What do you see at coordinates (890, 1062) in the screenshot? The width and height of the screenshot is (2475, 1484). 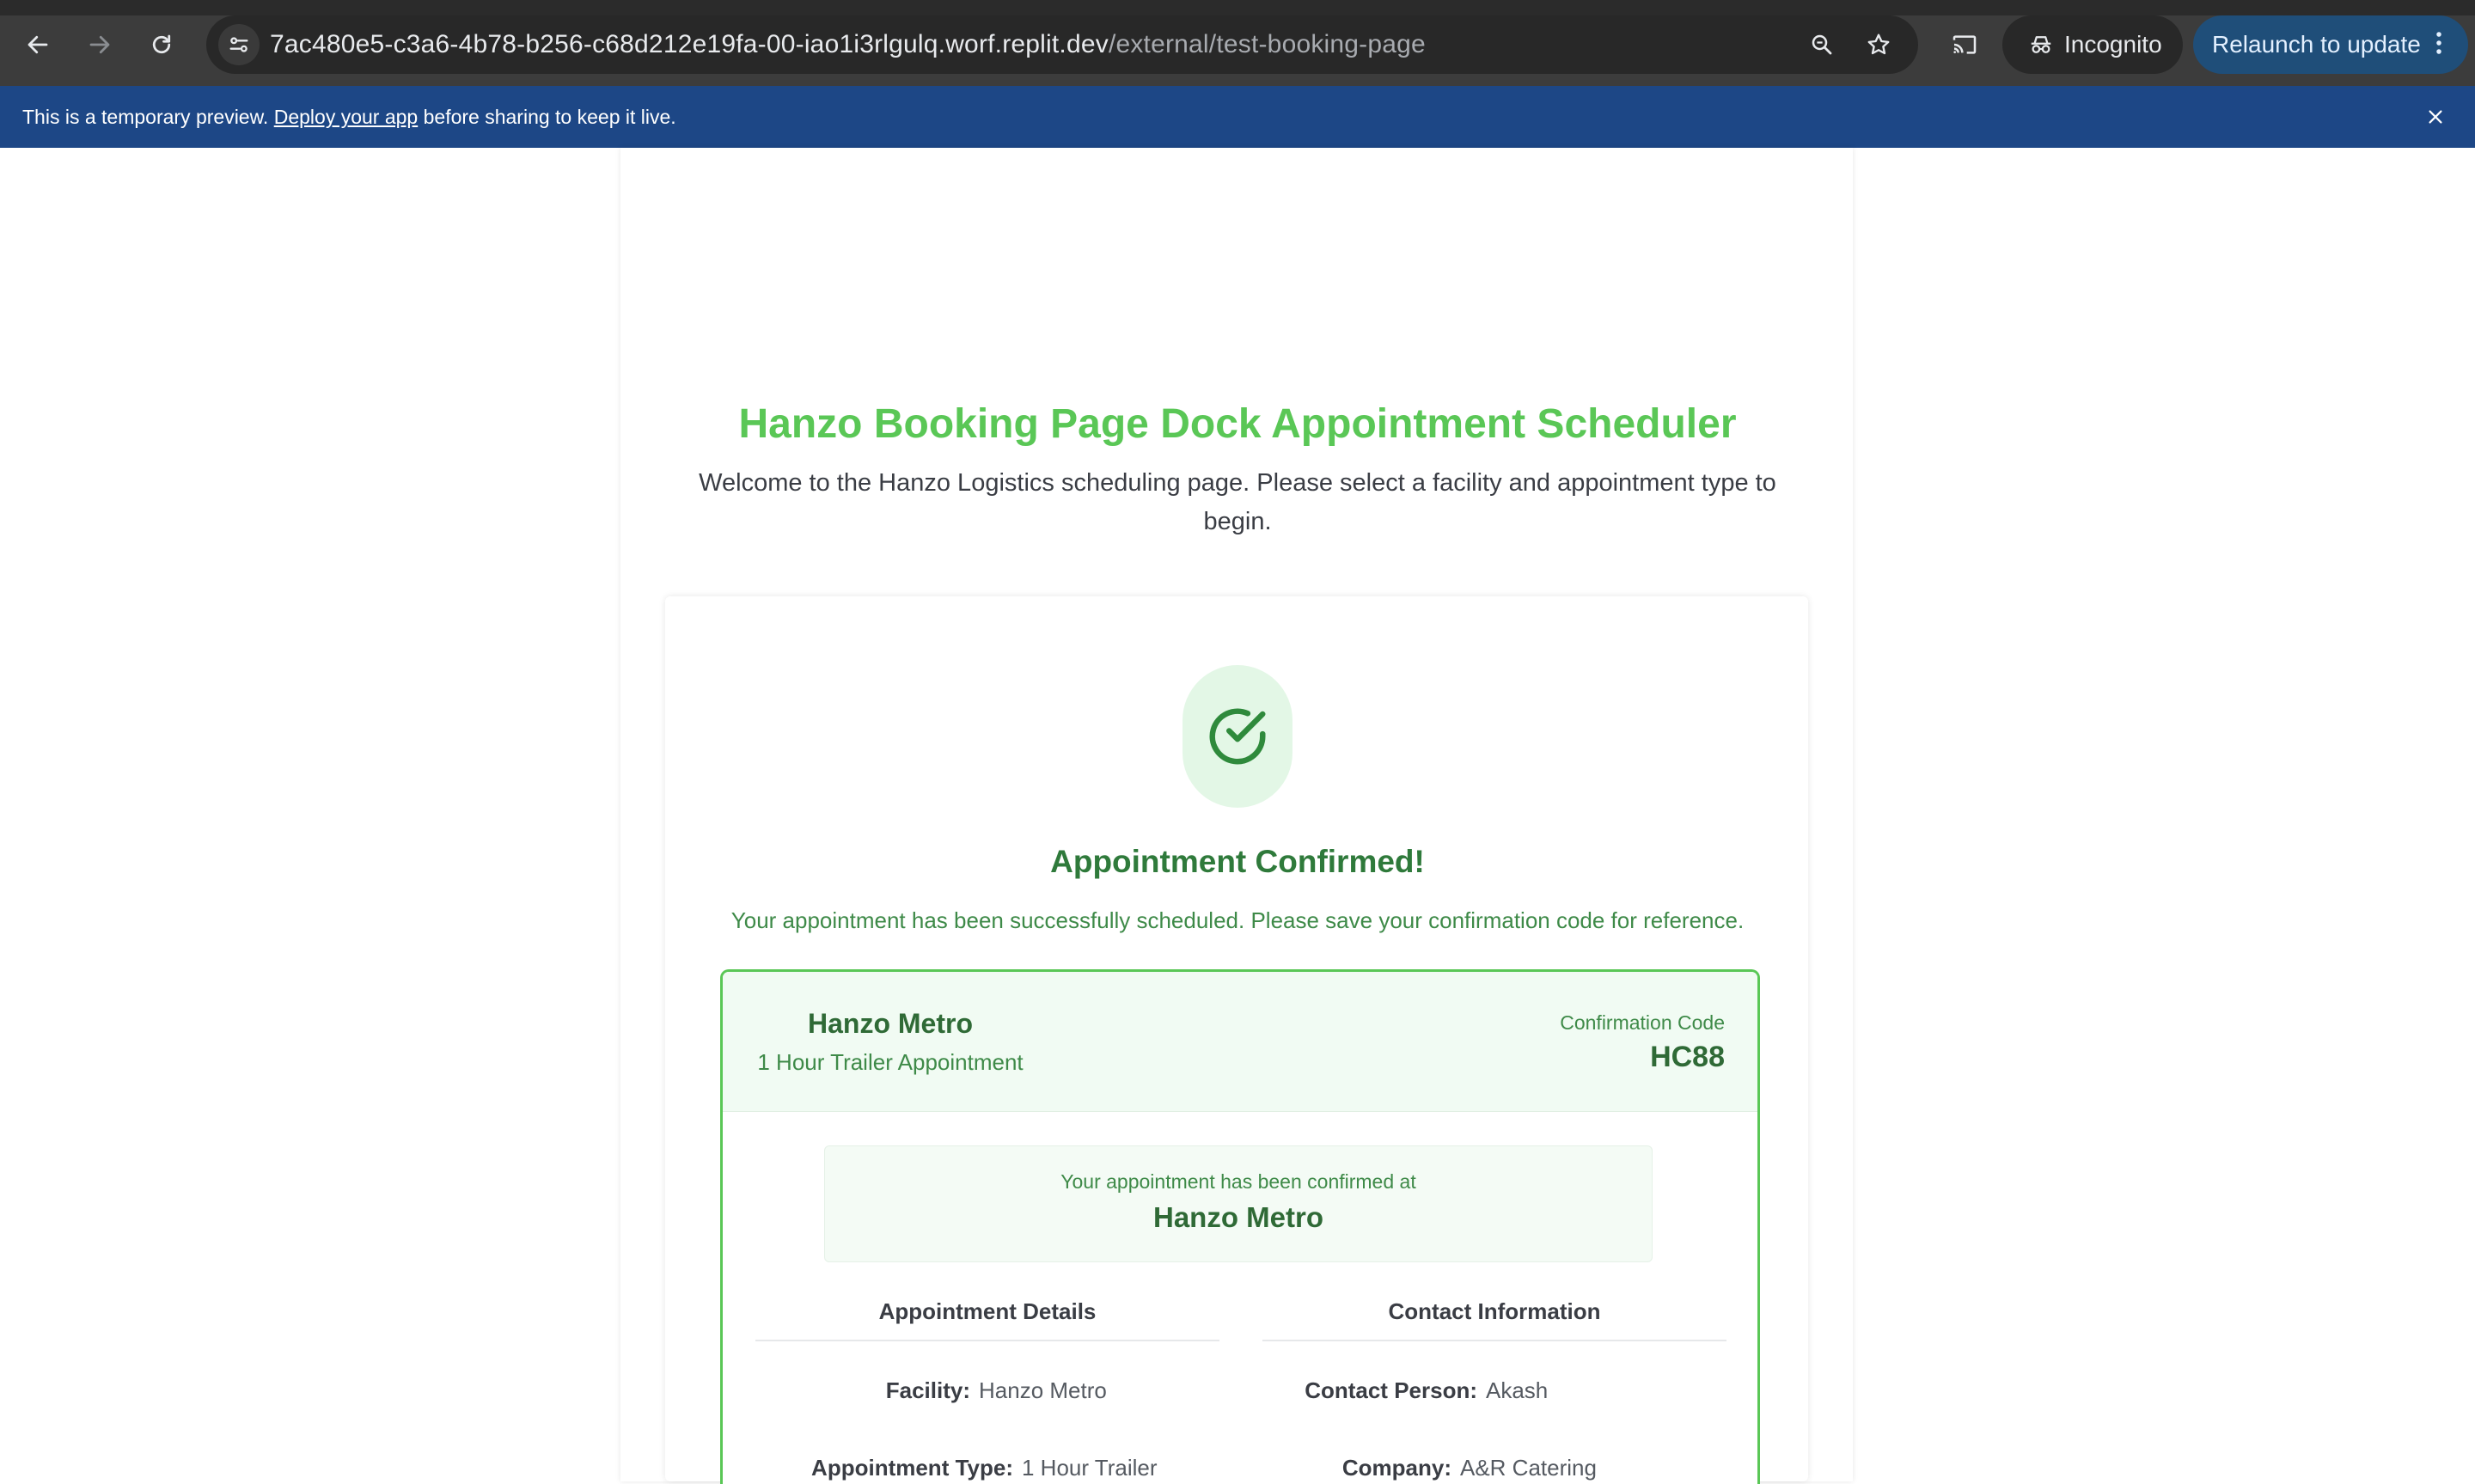 I see `appointment-type-label: 1 Hour Trailer Appointment` at bounding box center [890, 1062].